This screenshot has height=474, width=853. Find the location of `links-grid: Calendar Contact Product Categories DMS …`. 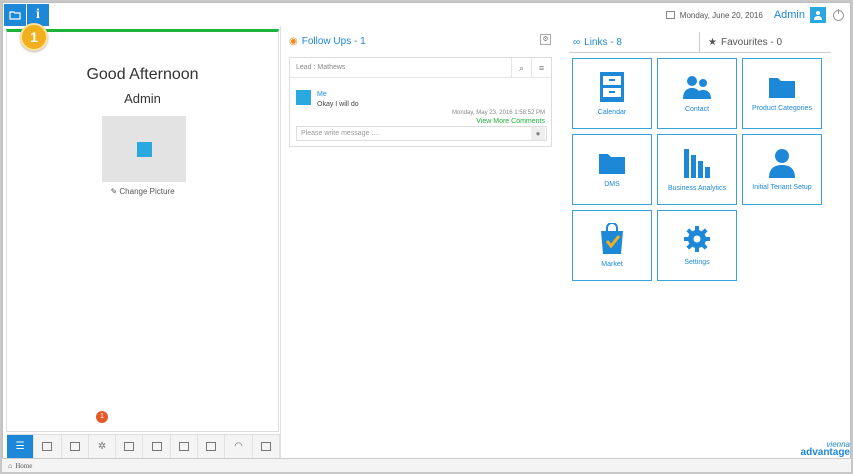

links-grid: Calendar Contact Product Categories DMS … is located at coordinates (697, 169).